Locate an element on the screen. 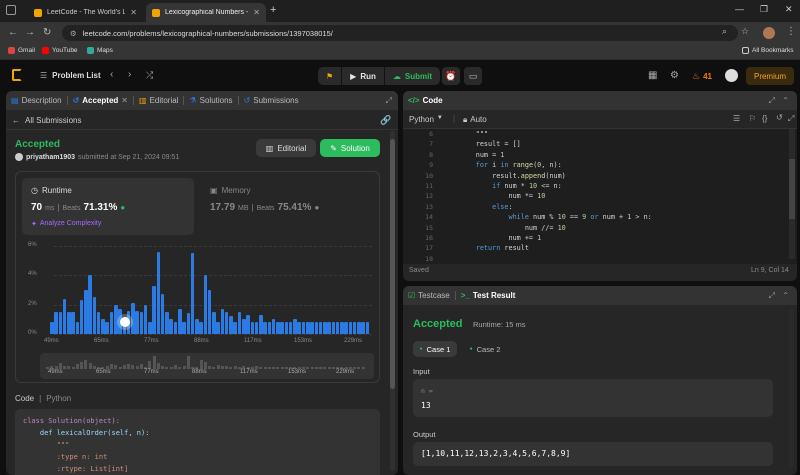 The image size is (800, 475). fullscreen-icon: ⤢ is located at coordinates (791, 119).